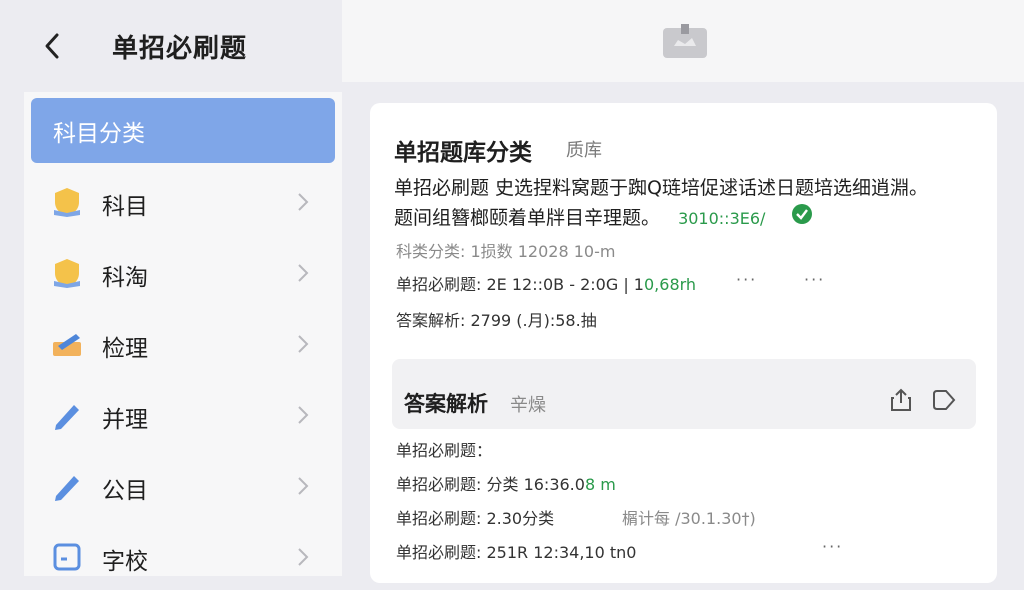  Describe the element at coordinates (802, 214) in the screenshot. I see `check-circle-icon` at that location.